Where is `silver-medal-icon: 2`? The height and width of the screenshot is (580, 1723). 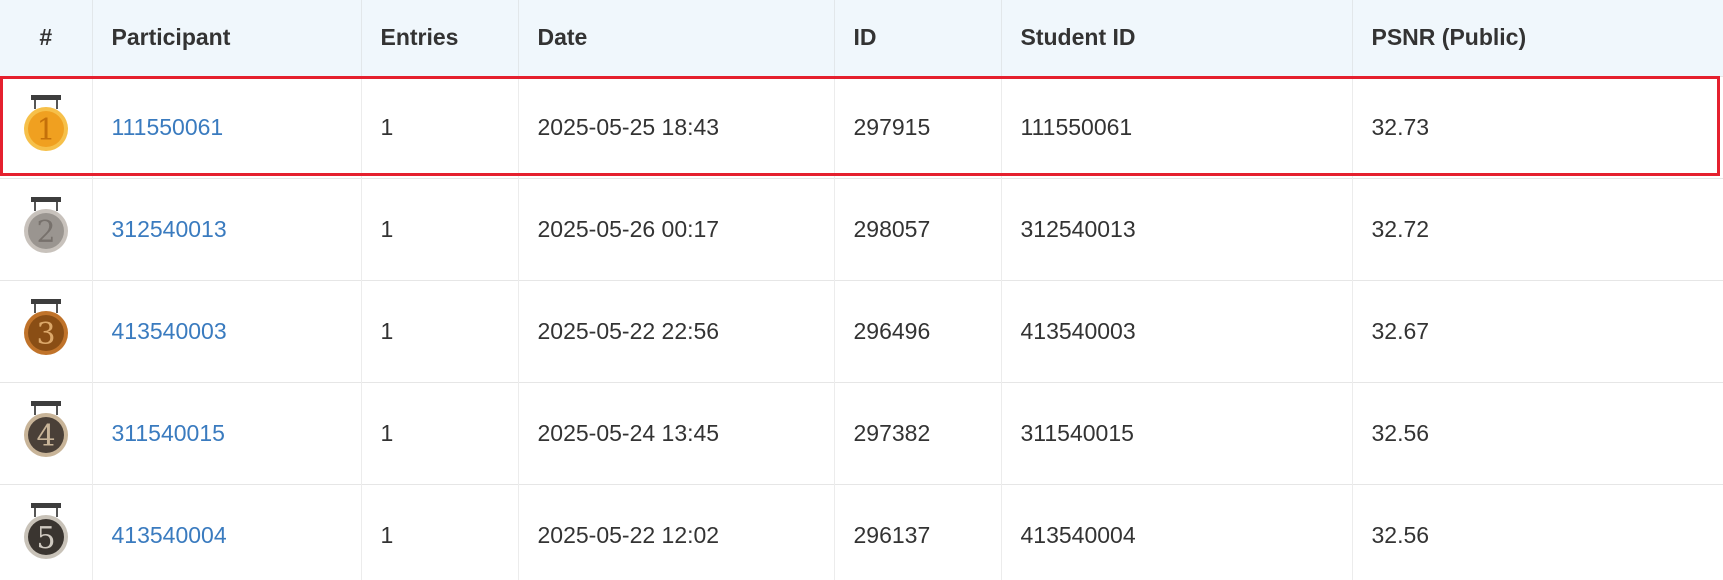
silver-medal-icon: 2 is located at coordinates (46, 229).